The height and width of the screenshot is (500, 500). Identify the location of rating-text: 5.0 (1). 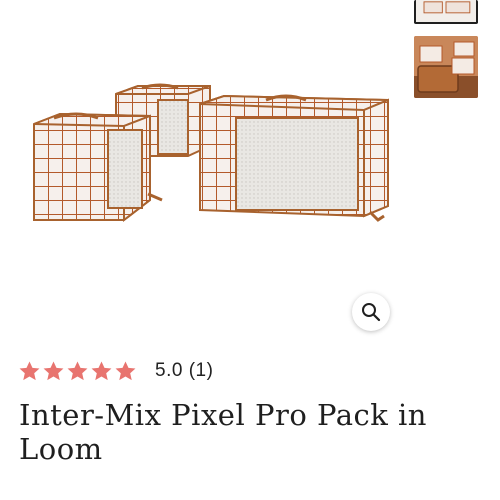
(184, 370).